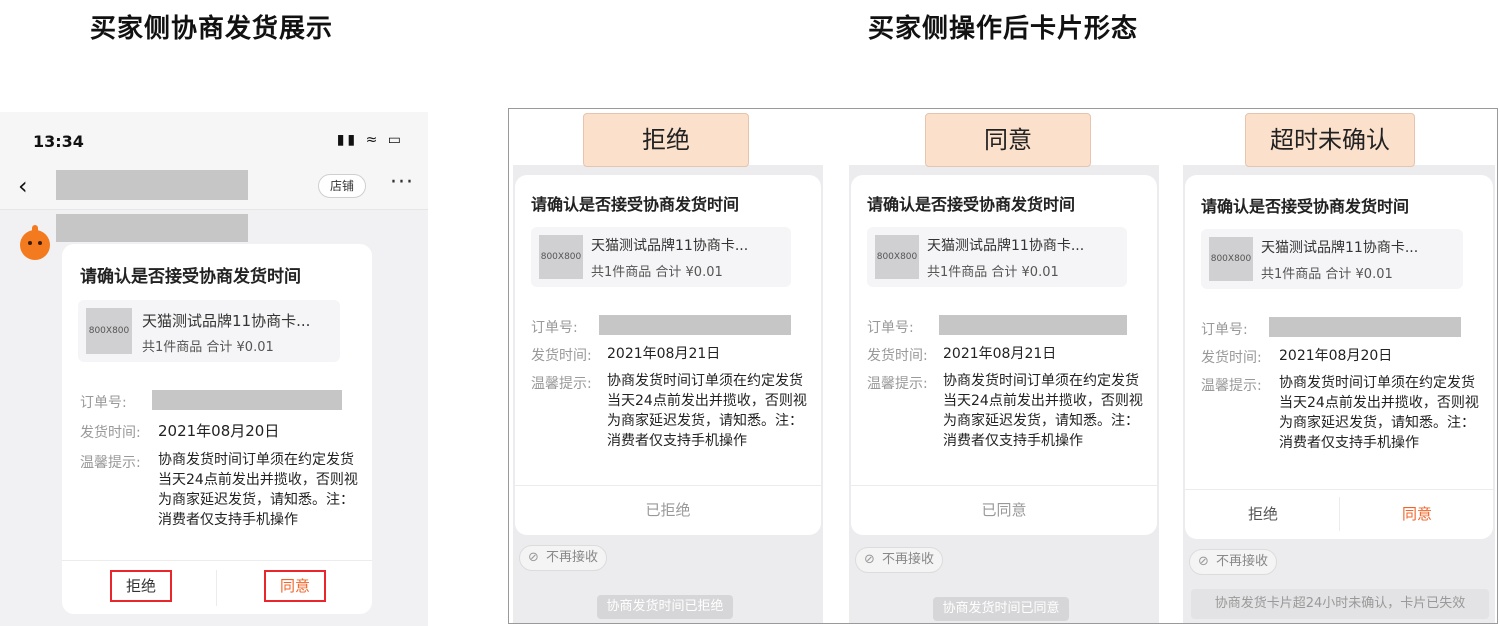 The height and width of the screenshot is (626, 1500). I want to click on agreed-result: 已同意, so click(1004, 510).